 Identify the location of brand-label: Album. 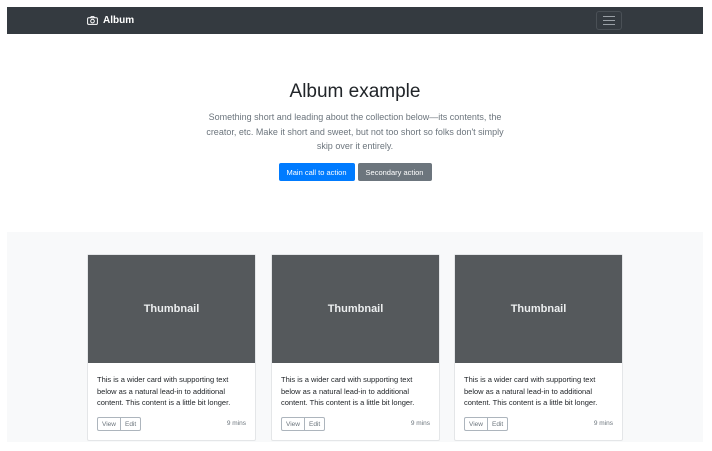
(119, 20).